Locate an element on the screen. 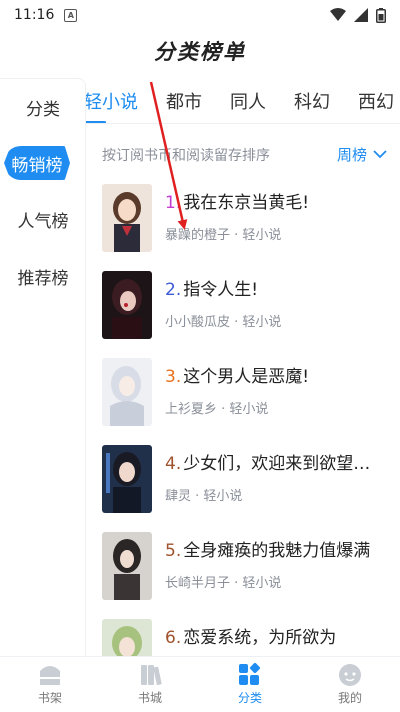  book-item: 1. 我在东京当黄毛! 暴躁的橙子 · 轻小说 is located at coordinates (247, 219).